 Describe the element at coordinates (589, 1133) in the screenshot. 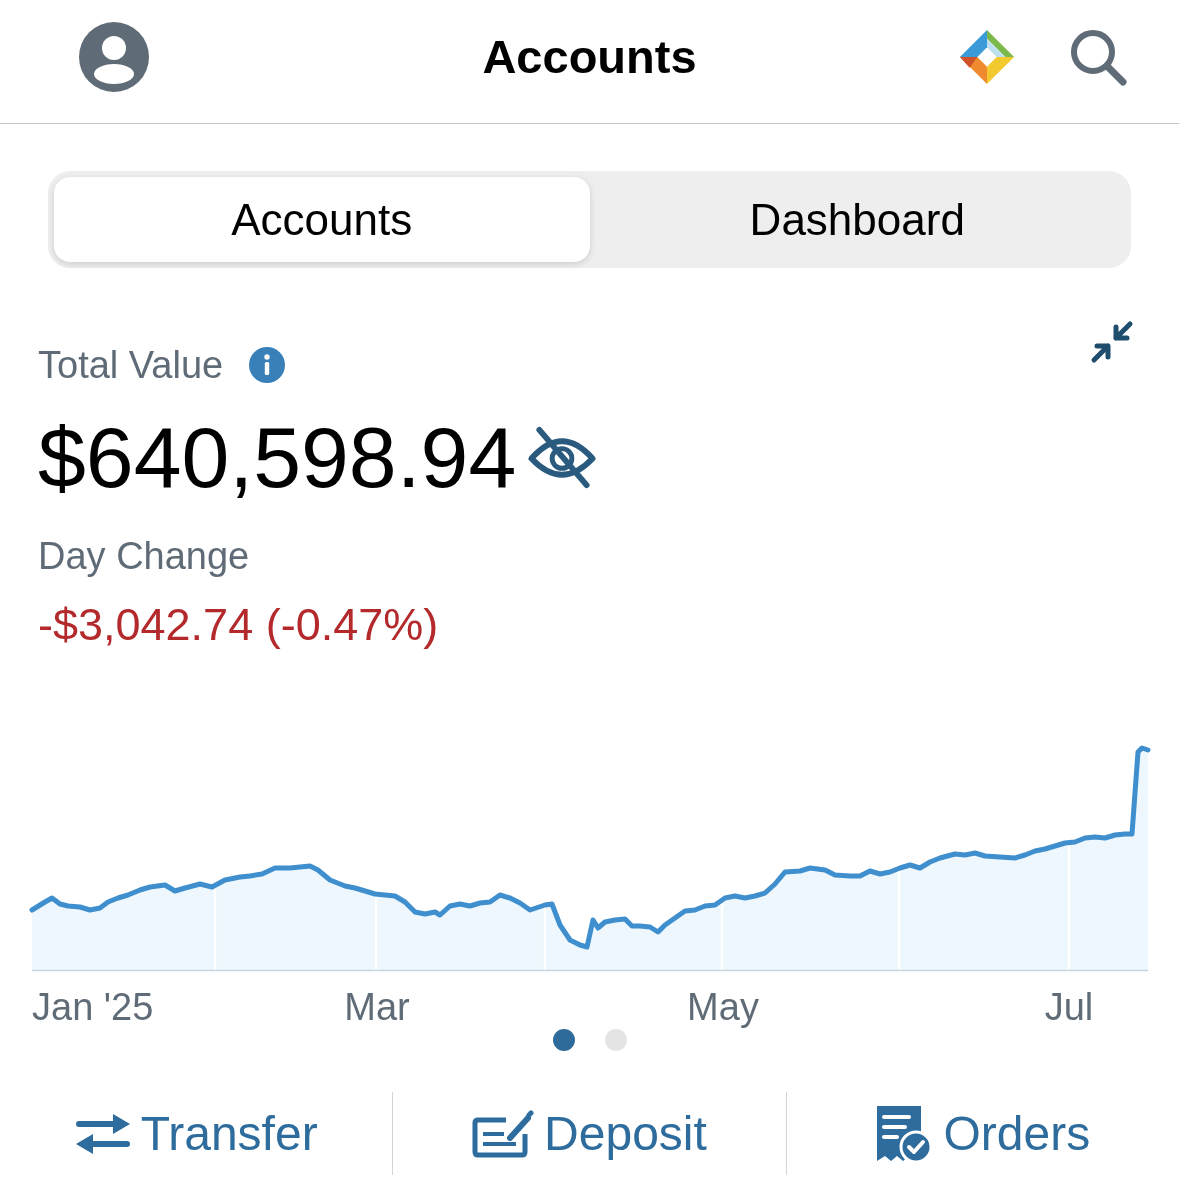

I see `deposit-button: Deposit` at that location.